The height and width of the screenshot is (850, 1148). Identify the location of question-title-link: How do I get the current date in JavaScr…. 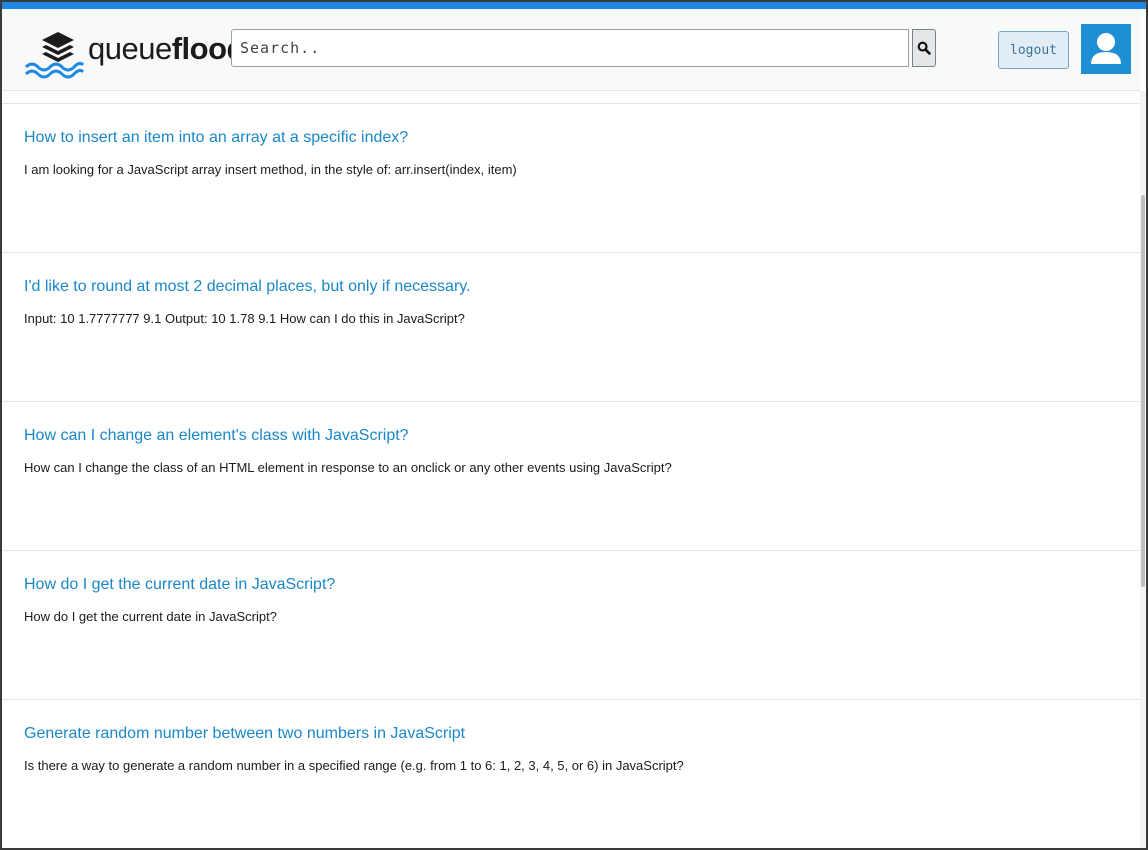
(179, 585).